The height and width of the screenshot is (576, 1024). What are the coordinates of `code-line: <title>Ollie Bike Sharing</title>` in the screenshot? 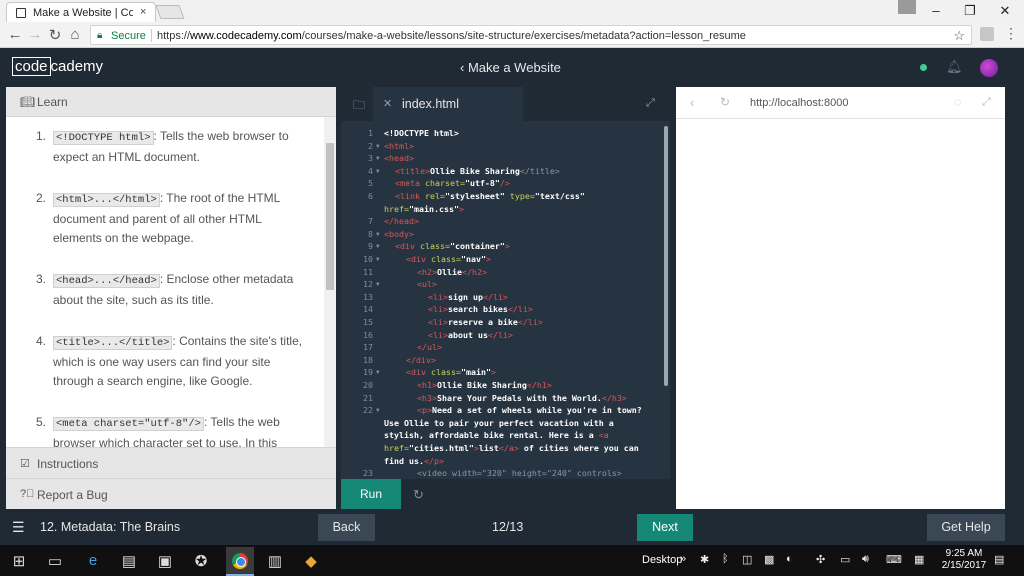 It's located at (477, 171).